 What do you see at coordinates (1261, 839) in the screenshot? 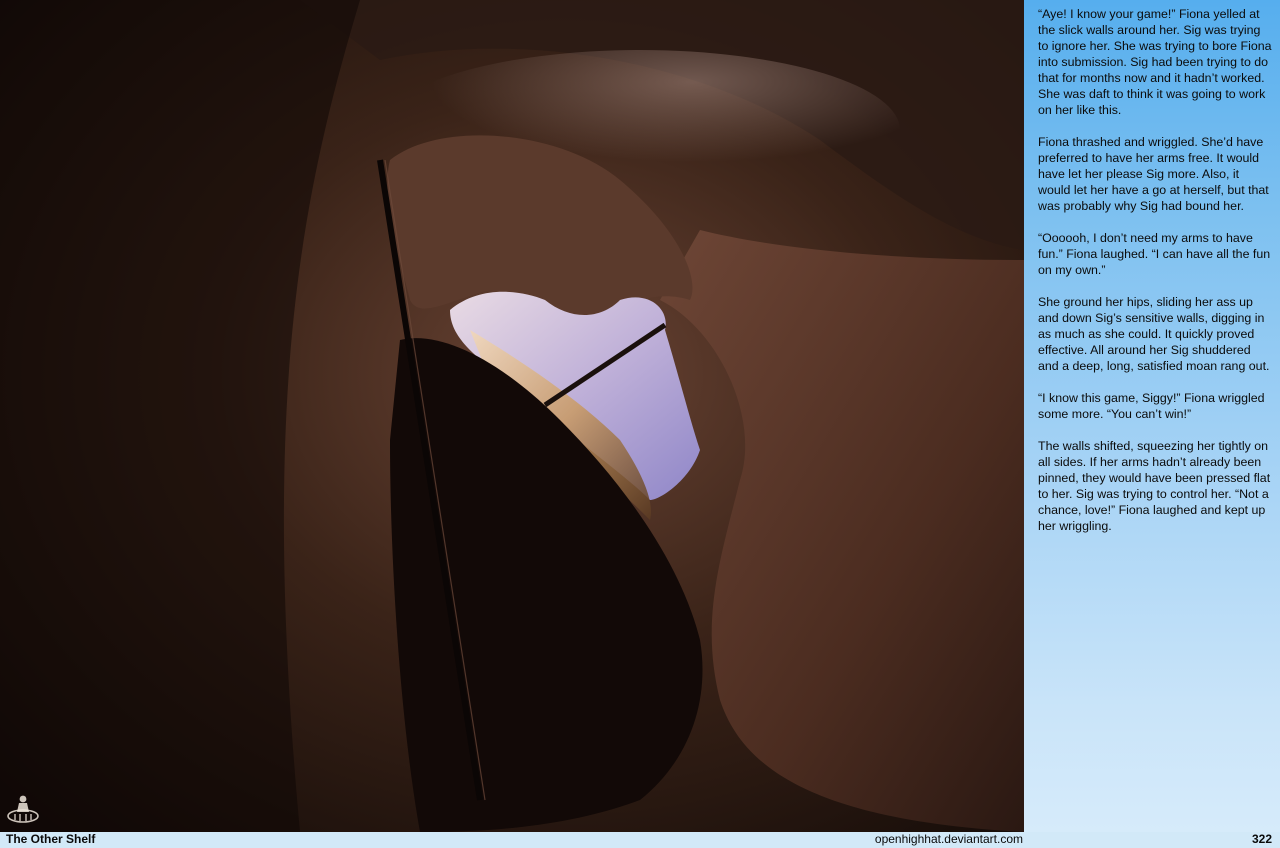
I see `page-number: 322` at bounding box center [1261, 839].